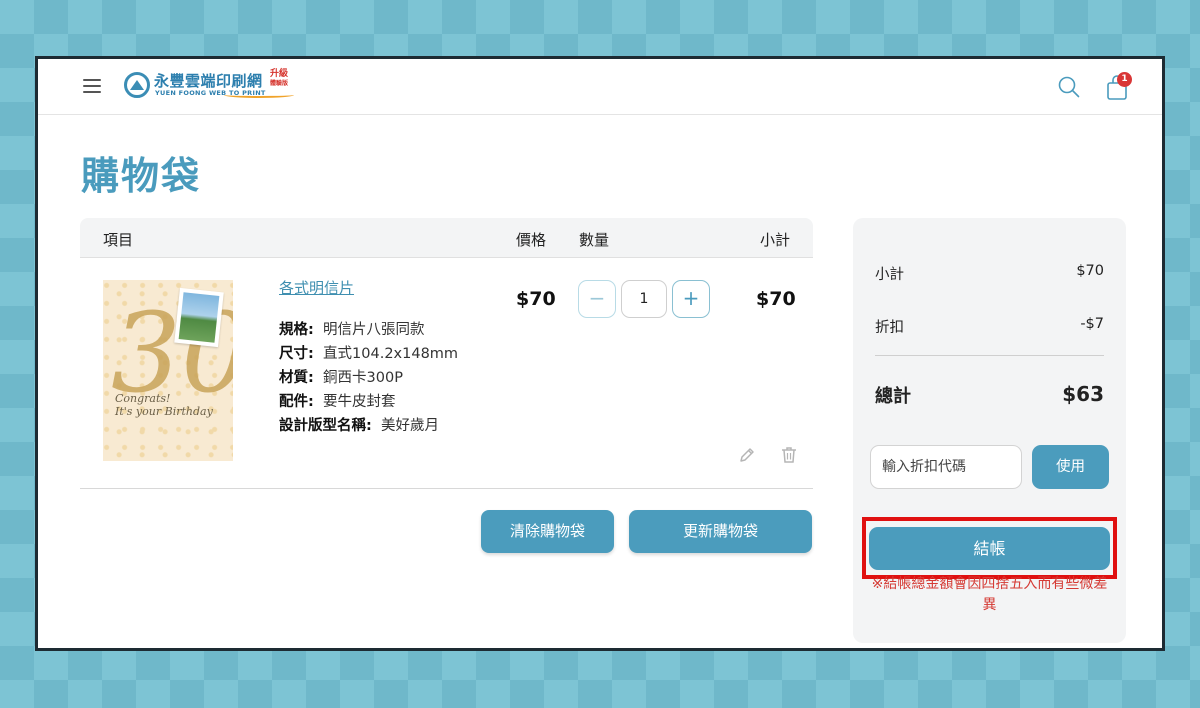 The width and height of the screenshot is (1200, 708). I want to click on spec-line: 尺寸: 直式104.2x148mm, so click(368, 354).